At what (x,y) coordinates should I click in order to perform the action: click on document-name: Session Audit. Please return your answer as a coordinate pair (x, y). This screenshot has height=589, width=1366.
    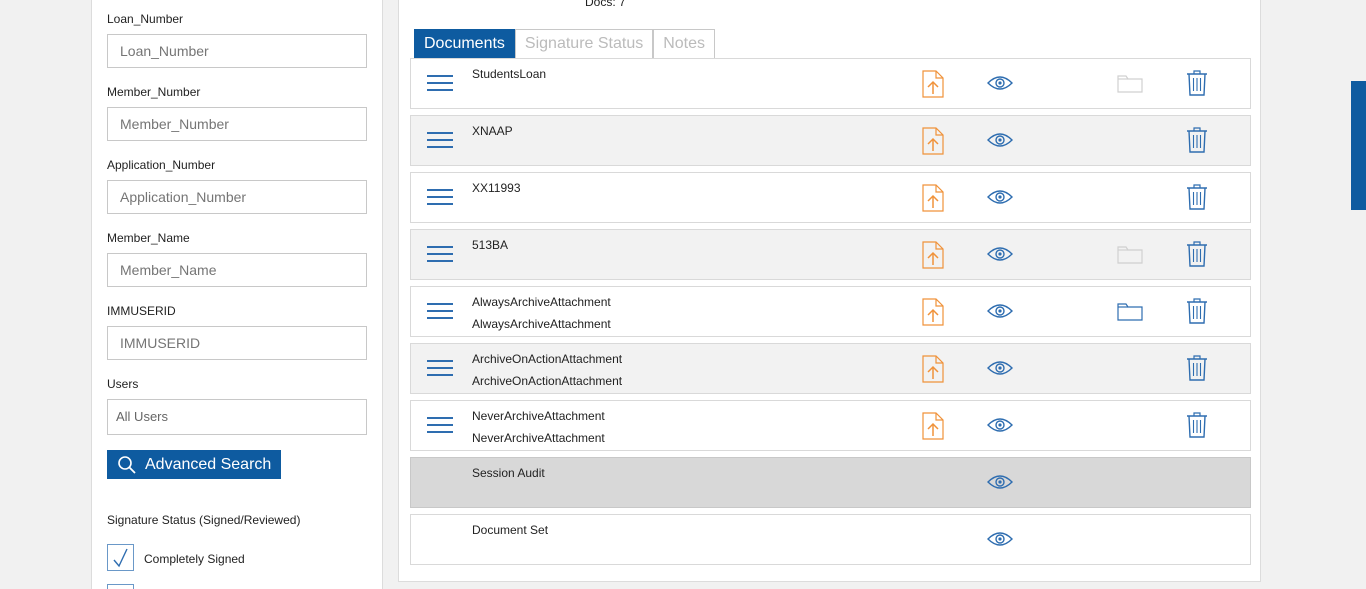
    Looking at the image, I should click on (508, 473).